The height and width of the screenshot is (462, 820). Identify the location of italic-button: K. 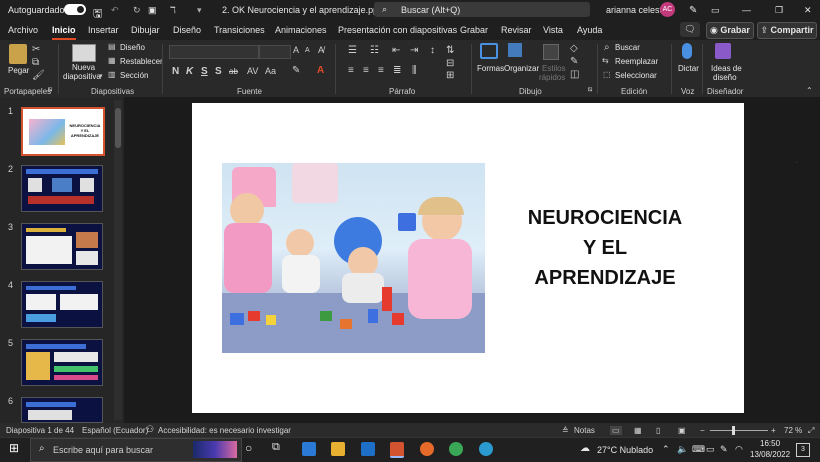
(189, 71).